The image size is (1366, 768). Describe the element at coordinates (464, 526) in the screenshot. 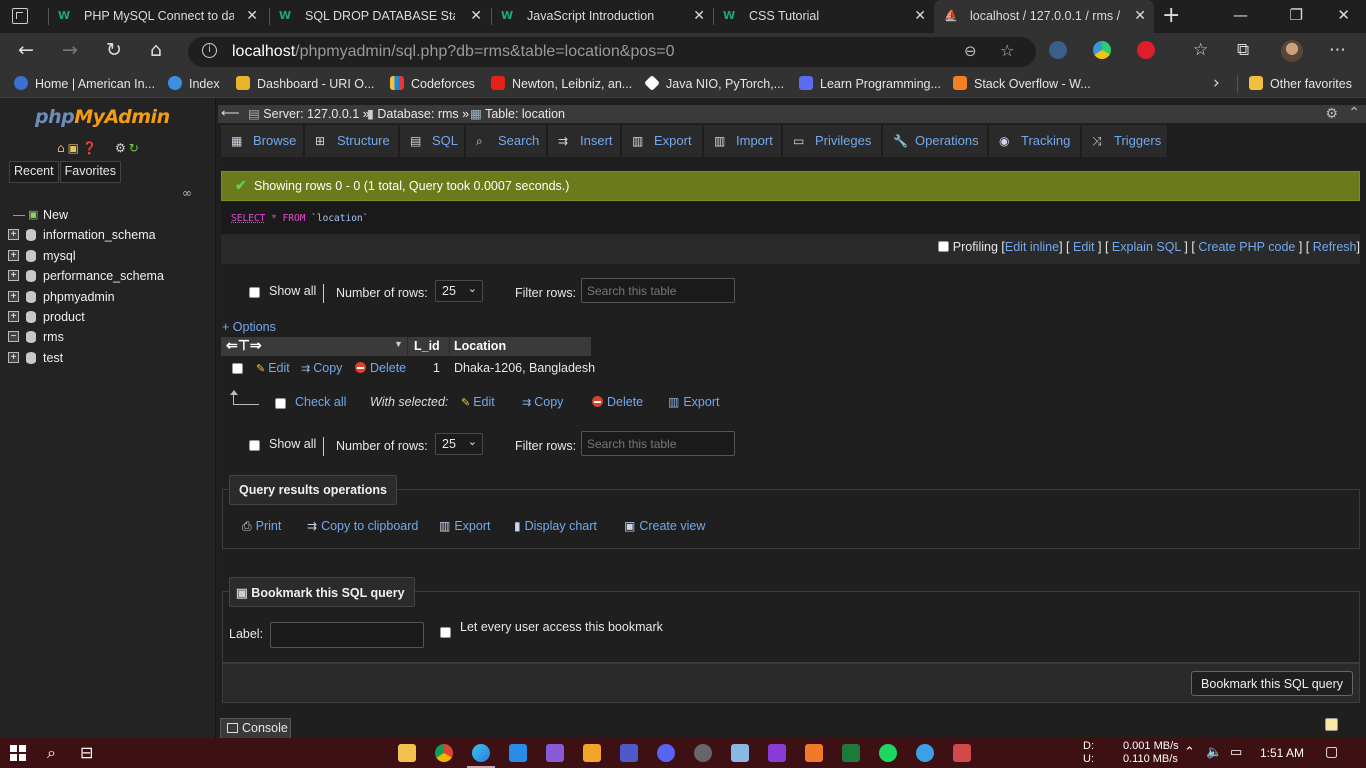

I see `export-link: ▥ Export` at that location.